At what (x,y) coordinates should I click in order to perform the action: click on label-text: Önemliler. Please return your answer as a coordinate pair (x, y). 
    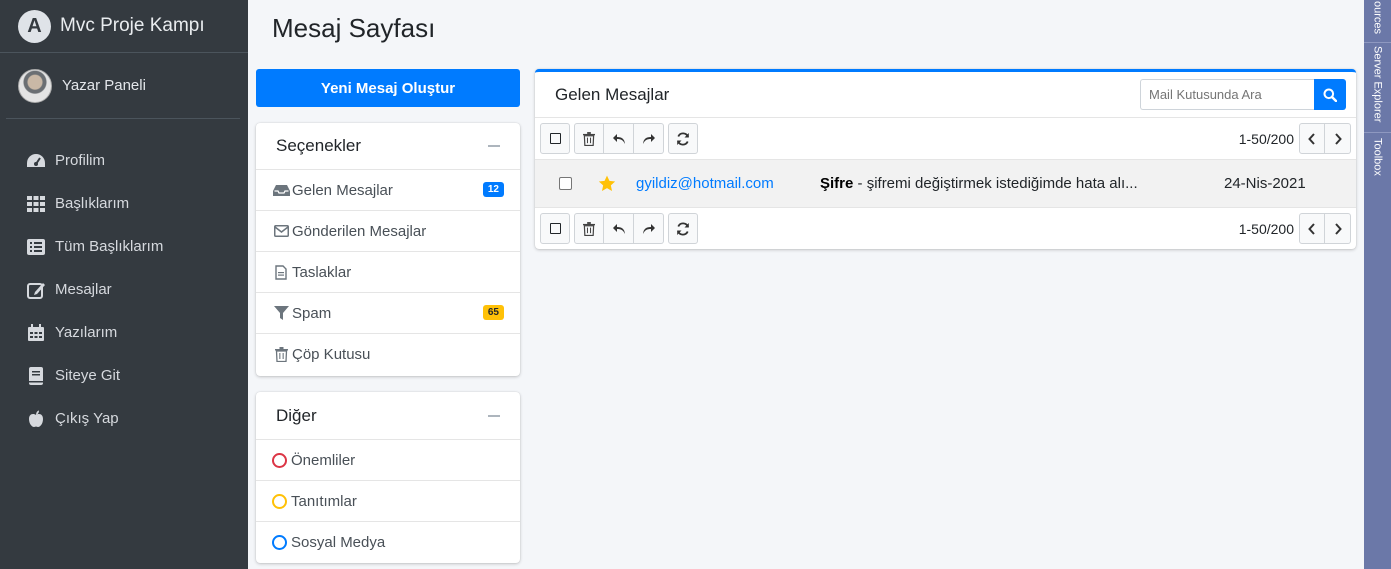
    Looking at the image, I should click on (323, 460).